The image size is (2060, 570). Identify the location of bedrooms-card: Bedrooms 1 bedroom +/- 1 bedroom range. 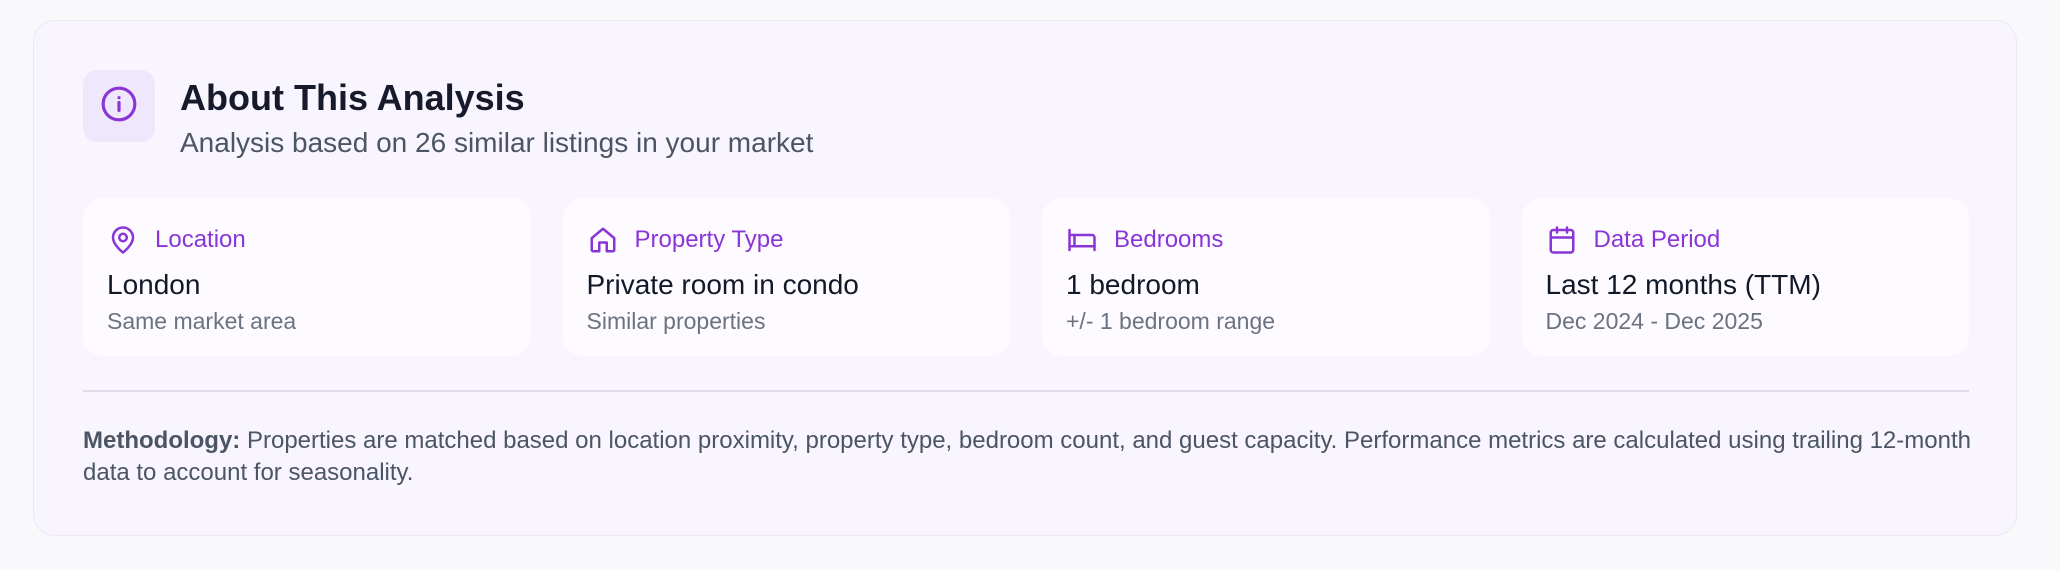
(1266, 277).